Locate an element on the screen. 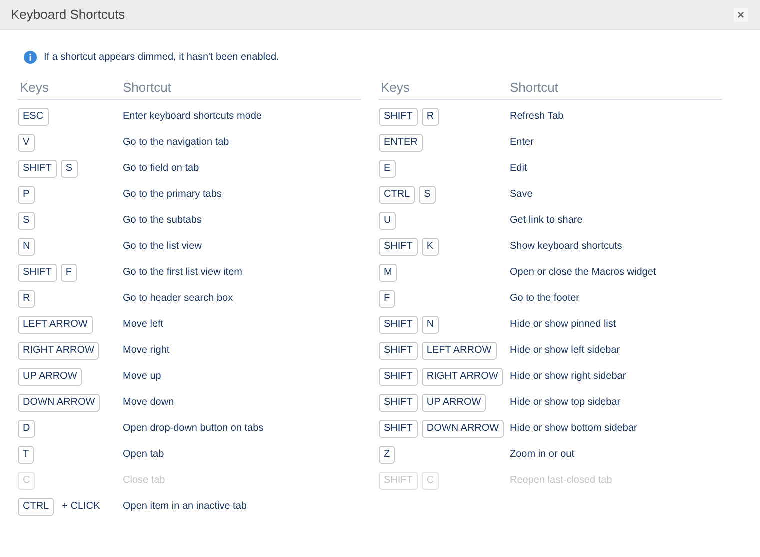  shortcut-description: Open or close the Macros widget is located at coordinates (583, 273).